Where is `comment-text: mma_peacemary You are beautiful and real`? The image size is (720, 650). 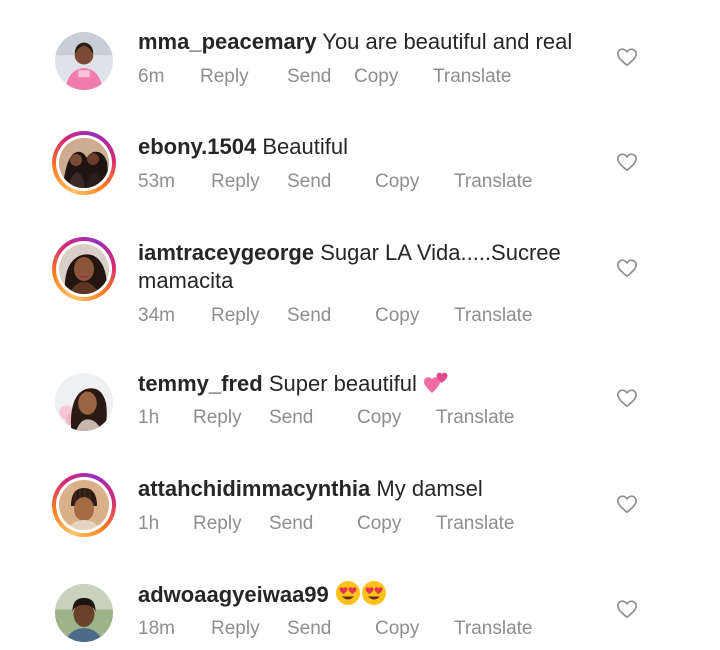 comment-text: mma_peacemary You are beautiful and real is located at coordinates (373, 42).